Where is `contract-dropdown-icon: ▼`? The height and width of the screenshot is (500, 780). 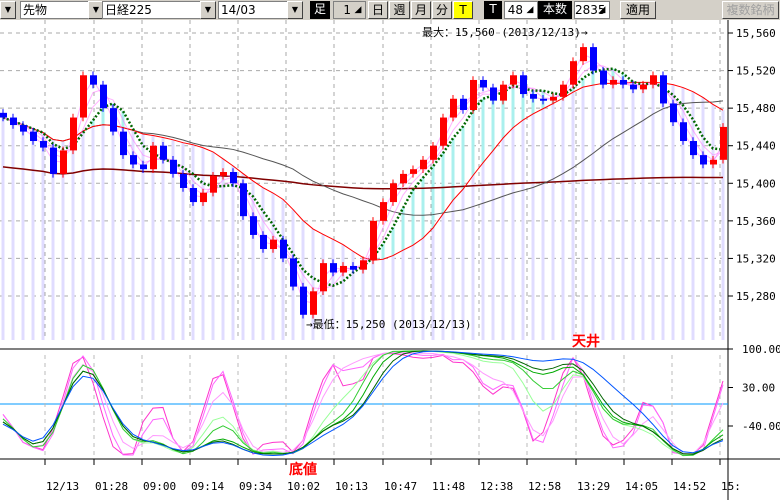 contract-dropdown-icon: ▼ is located at coordinates (295, 10).